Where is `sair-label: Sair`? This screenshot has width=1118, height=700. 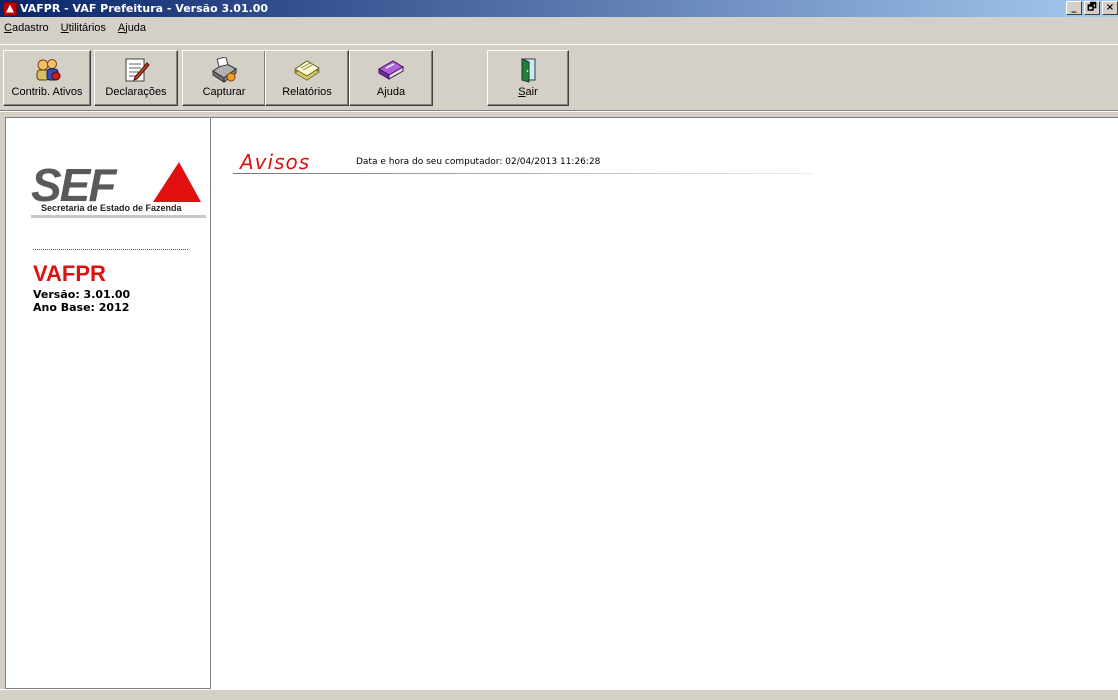
sair-label: Sair is located at coordinates (528, 92).